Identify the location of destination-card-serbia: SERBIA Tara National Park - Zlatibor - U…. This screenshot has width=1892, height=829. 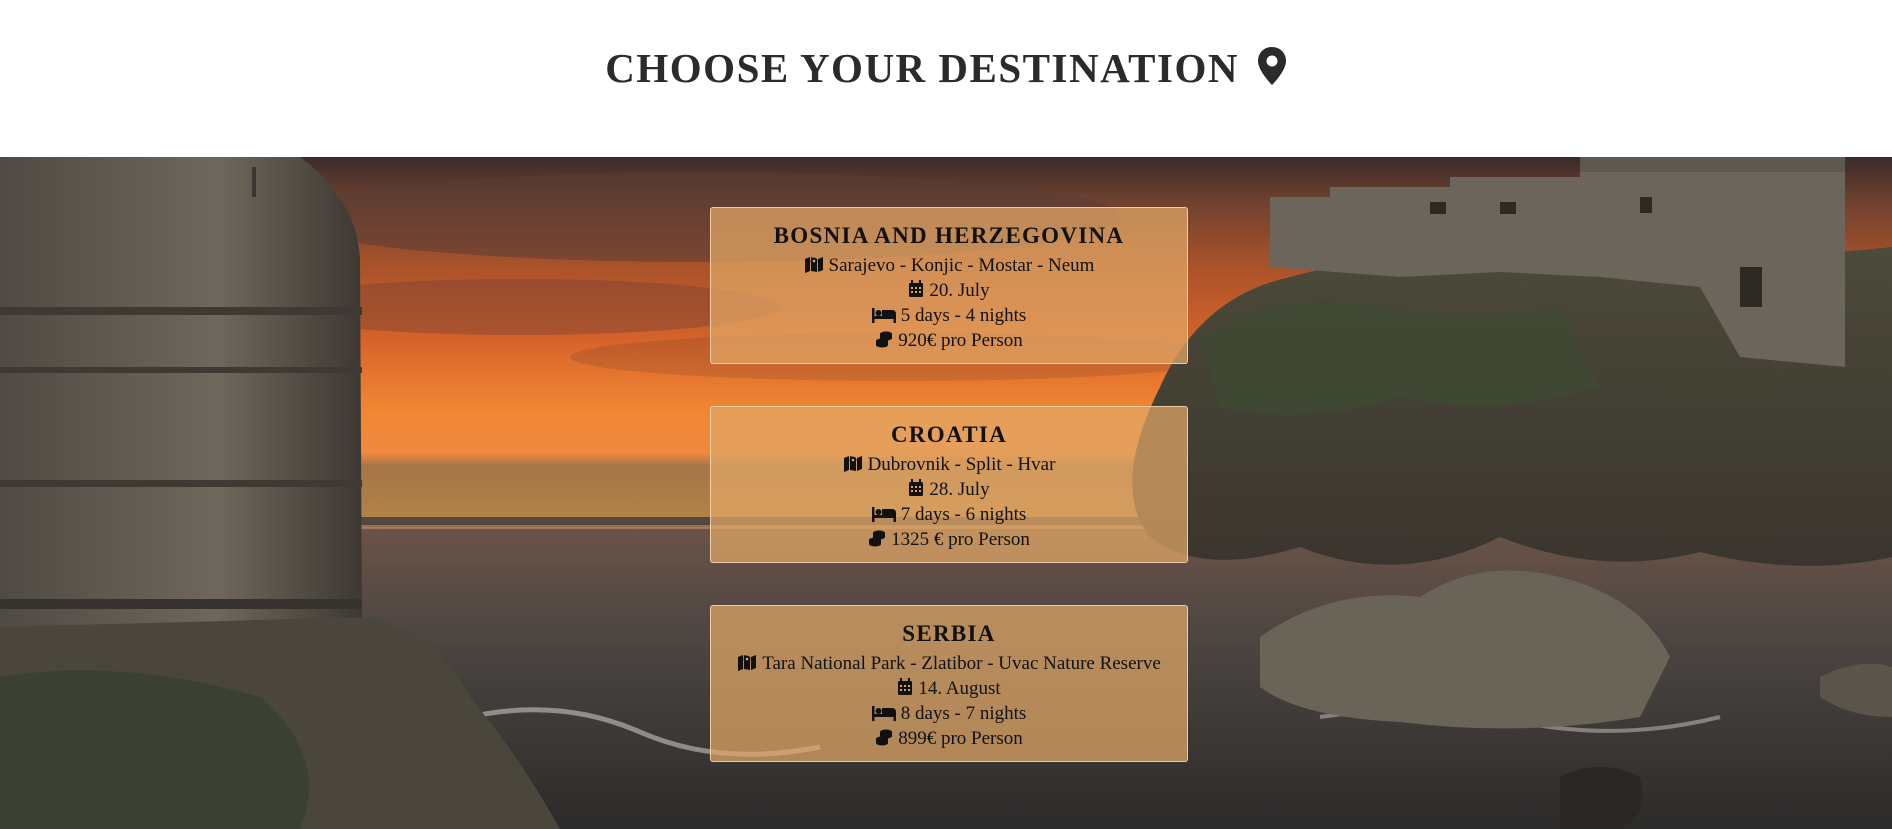
(949, 683).